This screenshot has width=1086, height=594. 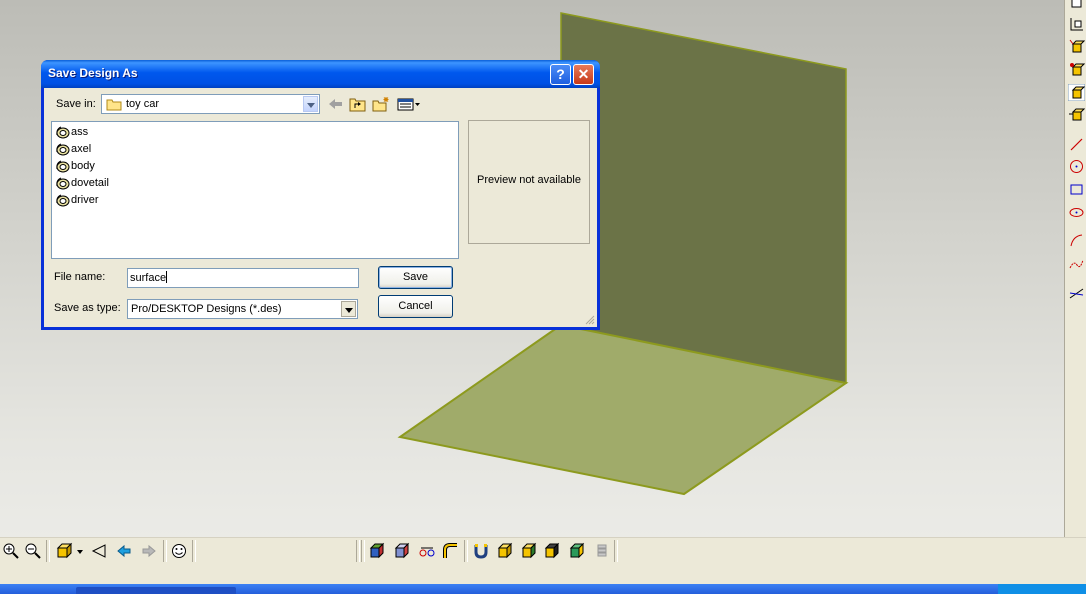 I want to click on taskbar-button, so click(x=156, y=590).